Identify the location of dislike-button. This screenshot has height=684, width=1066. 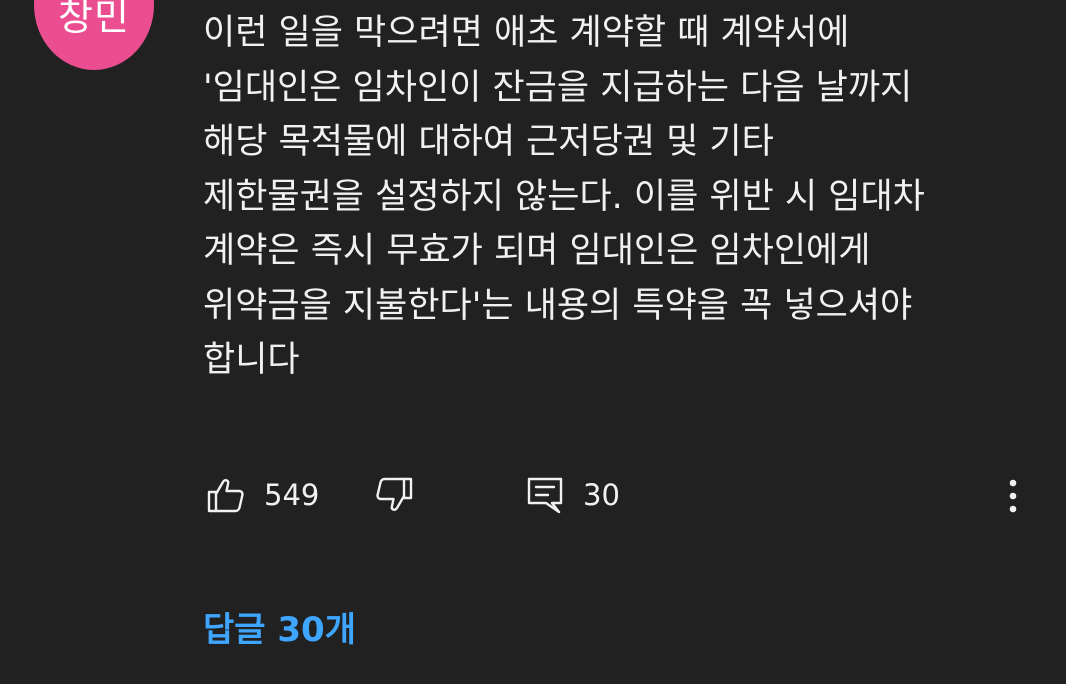
(394, 495).